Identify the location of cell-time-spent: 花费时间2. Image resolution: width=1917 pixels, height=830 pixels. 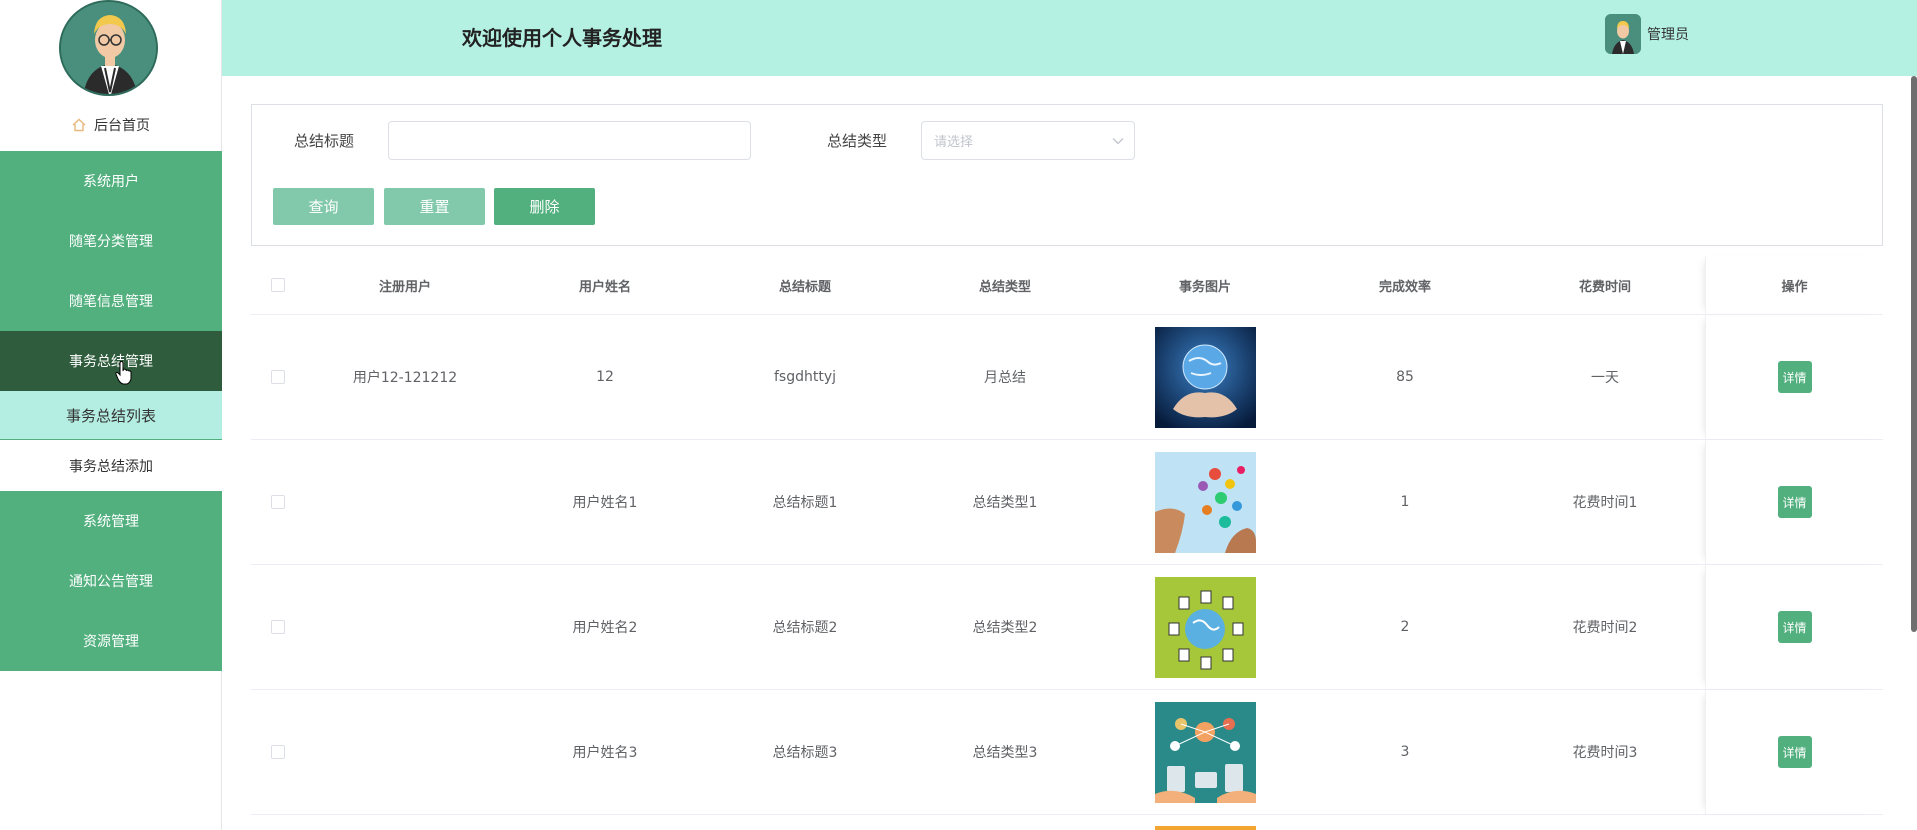
(1605, 628).